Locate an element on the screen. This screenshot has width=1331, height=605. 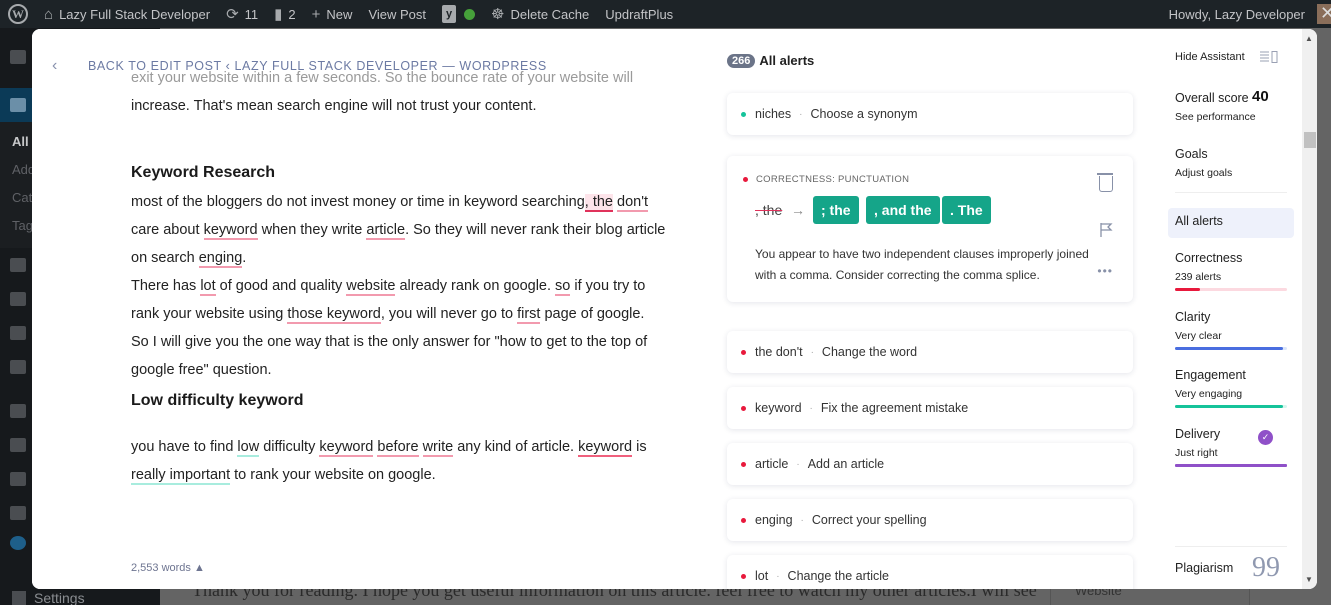
overall-score-value: 40 is located at coordinates (1260, 96).